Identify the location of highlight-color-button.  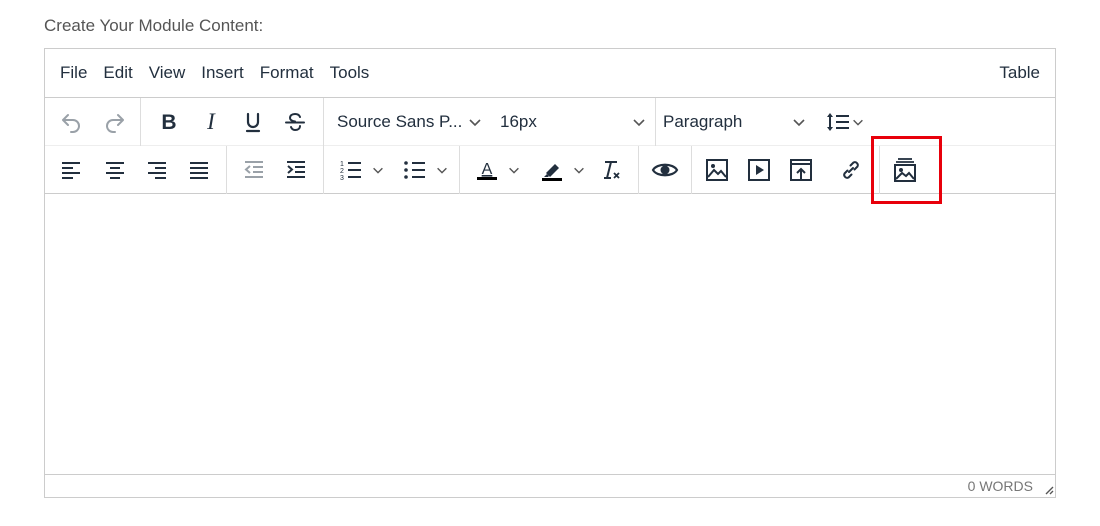
(563, 170).